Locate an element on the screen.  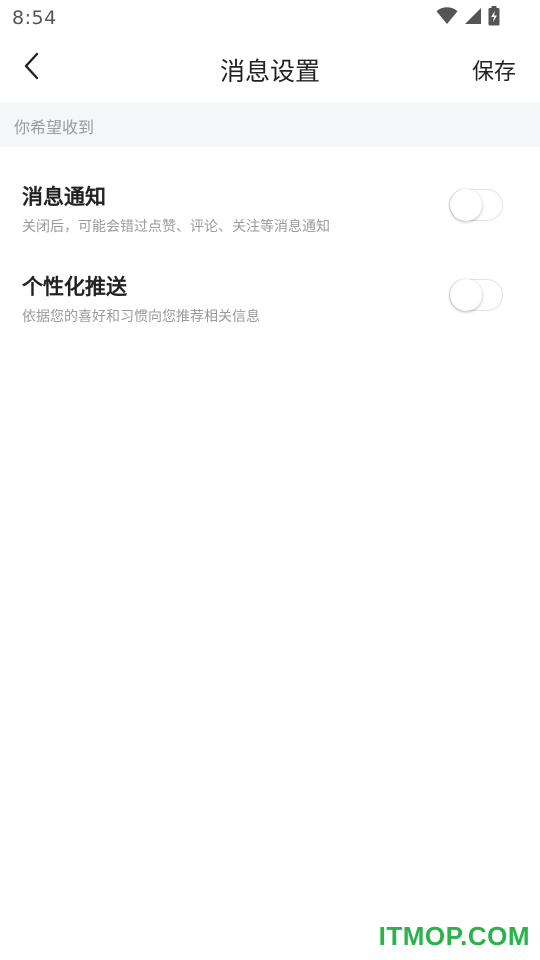
page-title: 消息设置 is located at coordinates (269, 71).